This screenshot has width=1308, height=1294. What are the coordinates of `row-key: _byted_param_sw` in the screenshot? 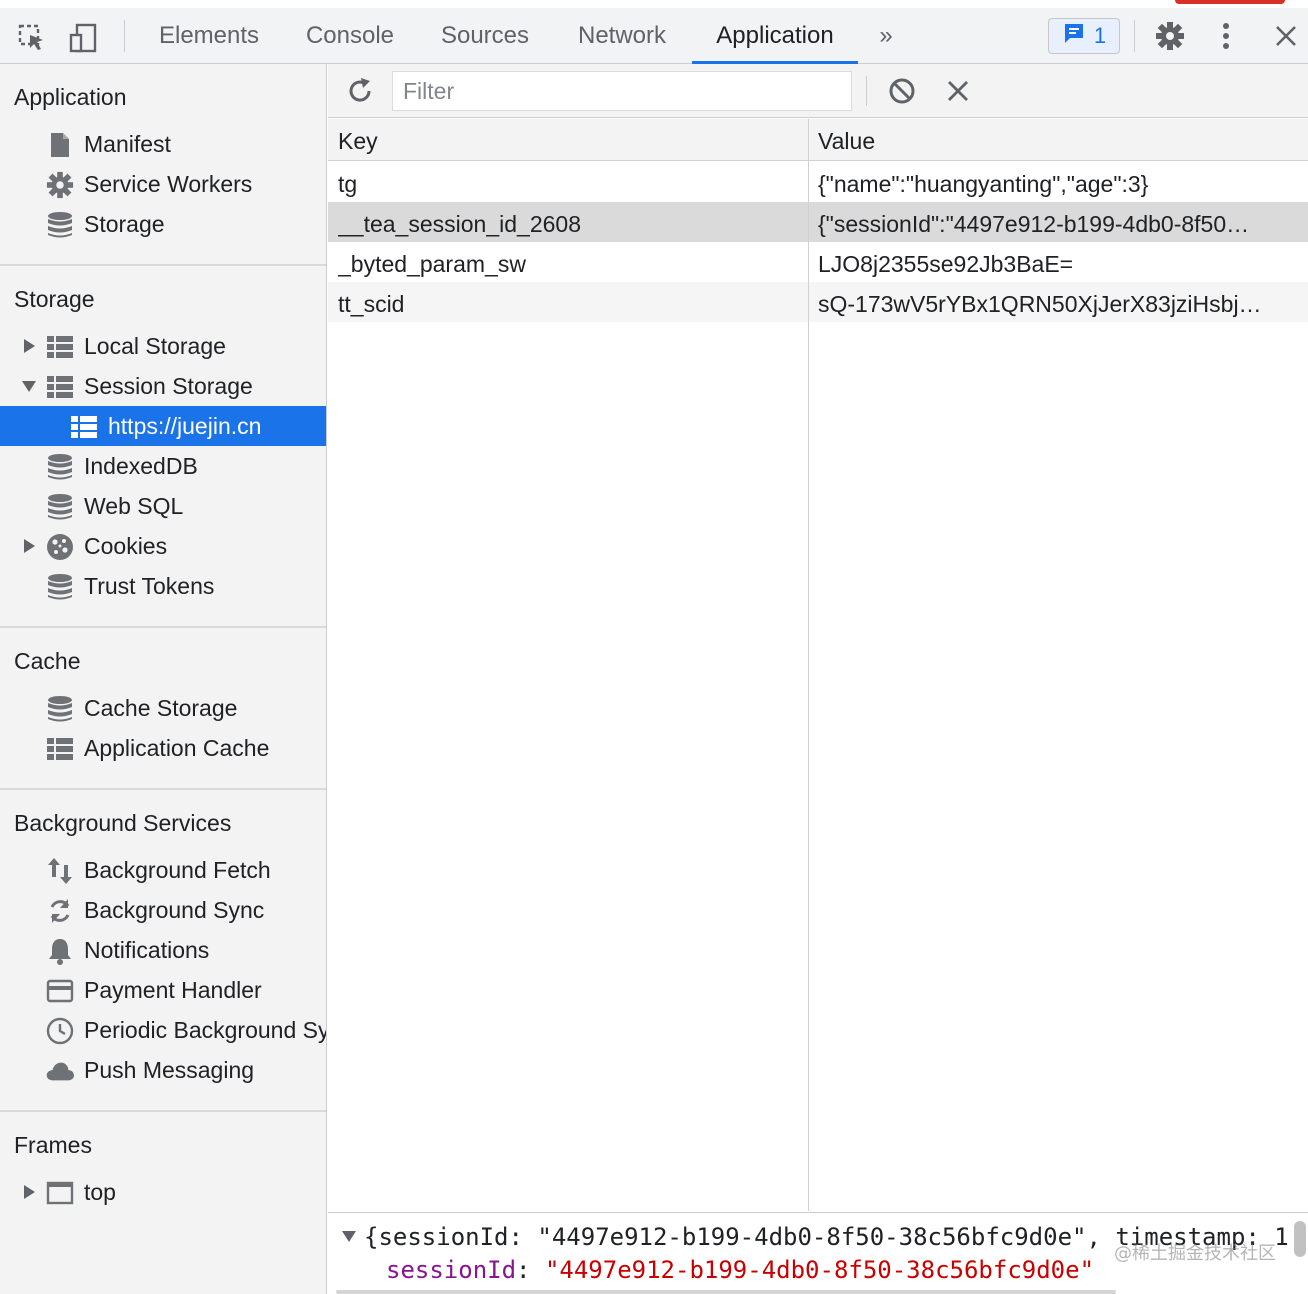 It's located at (568, 264).